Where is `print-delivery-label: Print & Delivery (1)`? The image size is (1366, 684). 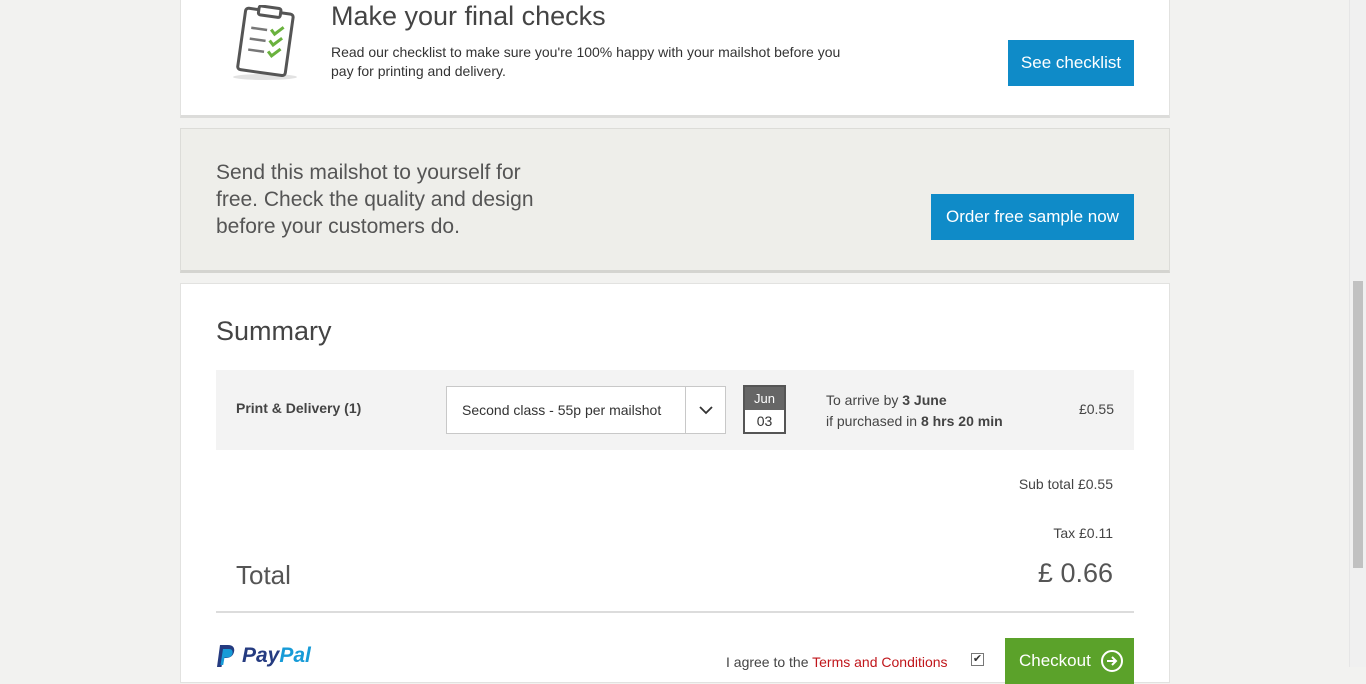
print-delivery-label: Print & Delivery (1) is located at coordinates (299, 408).